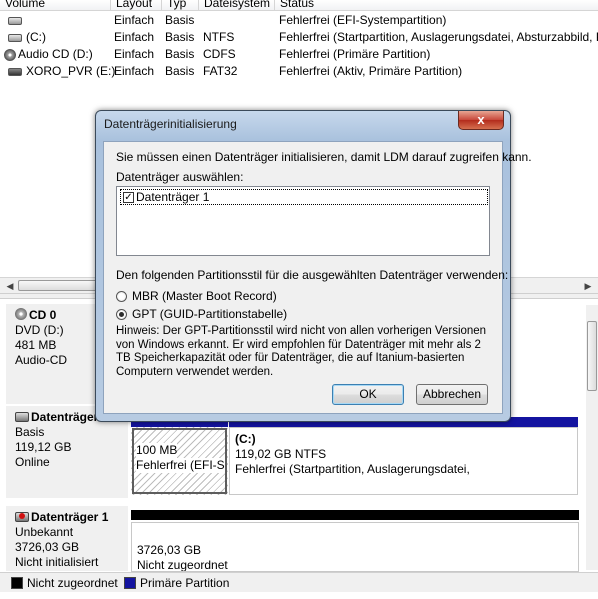 The image size is (598, 599). Describe the element at coordinates (220, 71) in the screenshot. I see `volume-fs: FAT32` at that location.